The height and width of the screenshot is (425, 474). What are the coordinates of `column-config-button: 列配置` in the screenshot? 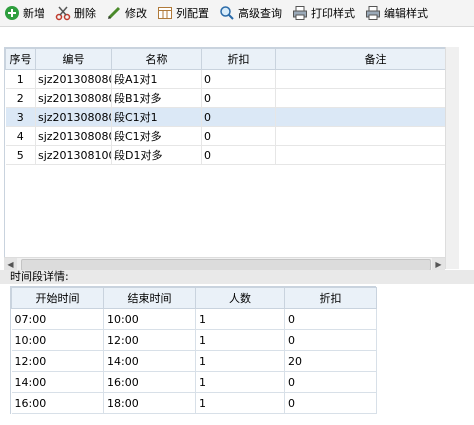 It's located at (184, 13).